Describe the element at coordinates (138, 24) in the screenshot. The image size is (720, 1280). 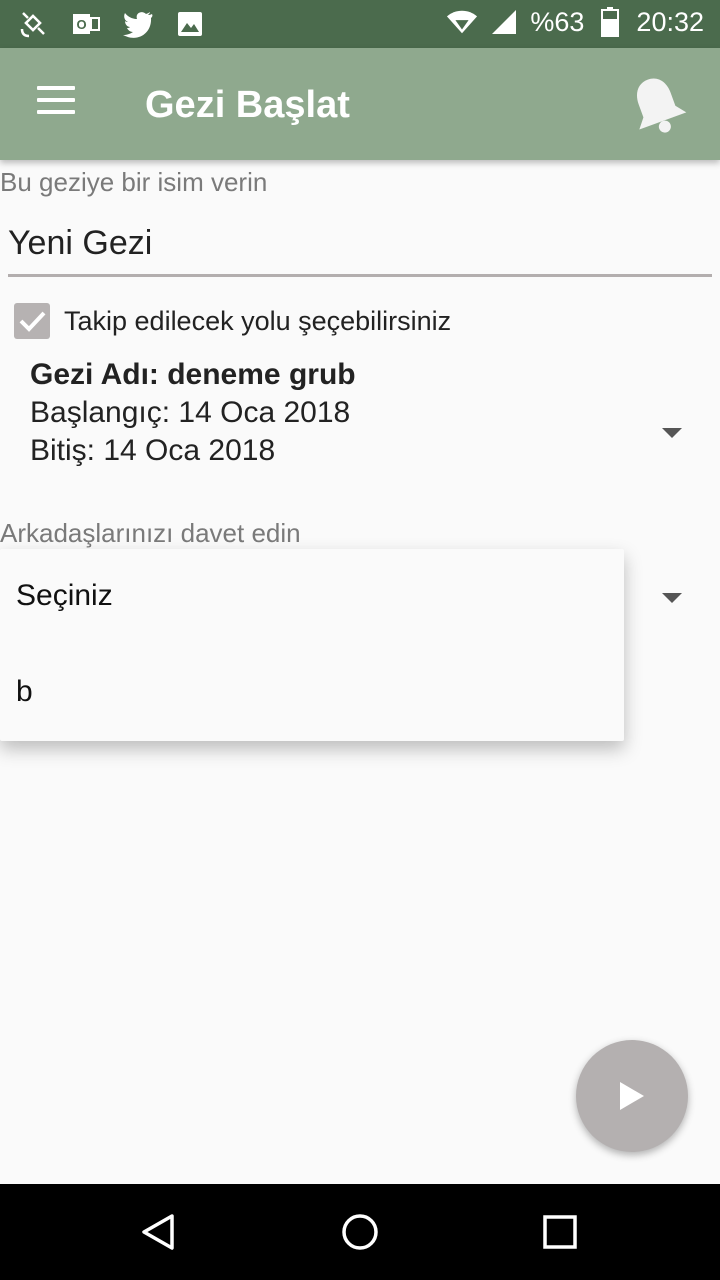
I see `twitter-icon` at that location.